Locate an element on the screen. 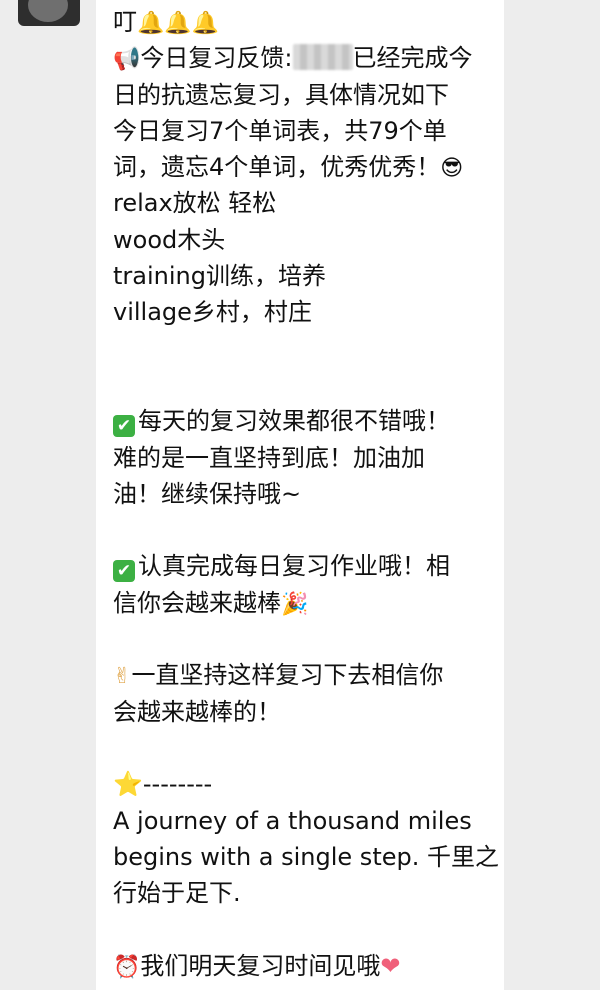 Image resolution: width=600 pixels, height=990 pixels. message-text-part: 认真完成每日复习作业哦！相 is located at coordinates (294, 566).